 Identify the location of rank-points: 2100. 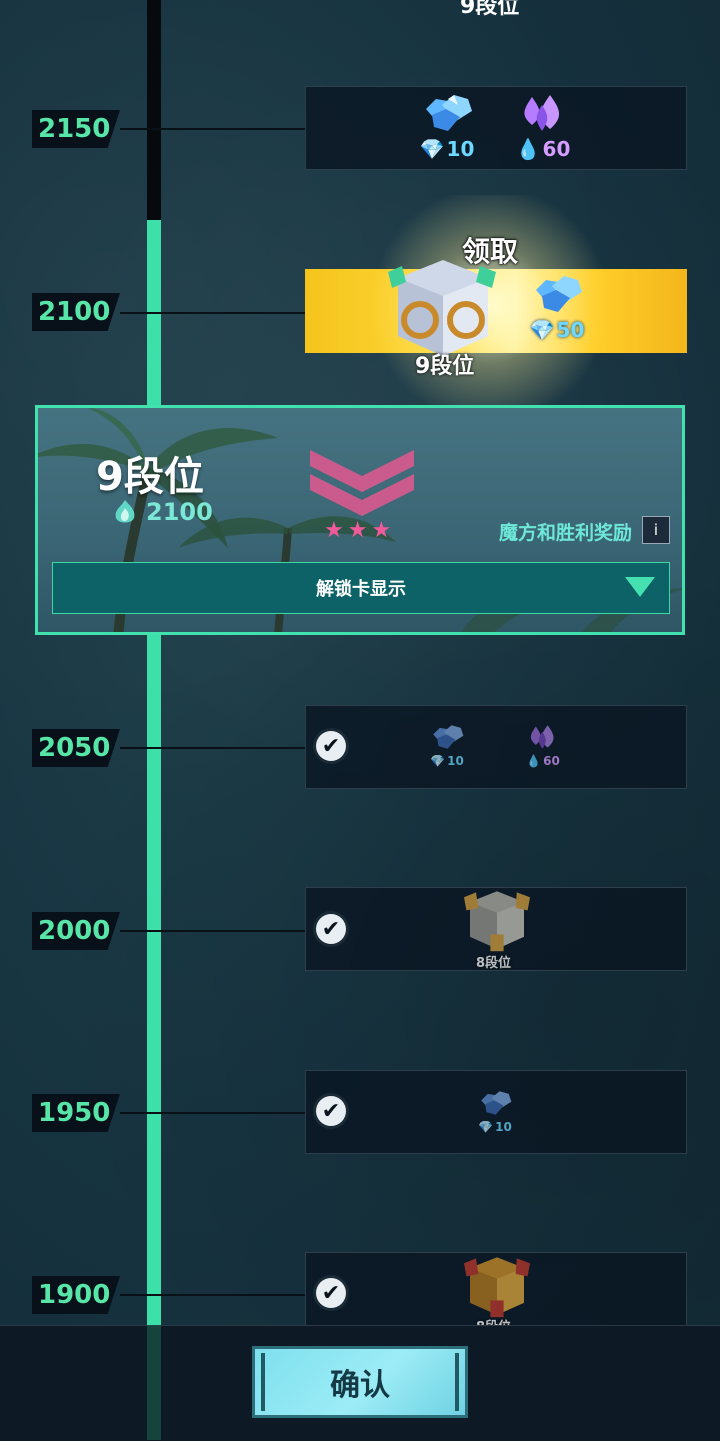
(161, 512).